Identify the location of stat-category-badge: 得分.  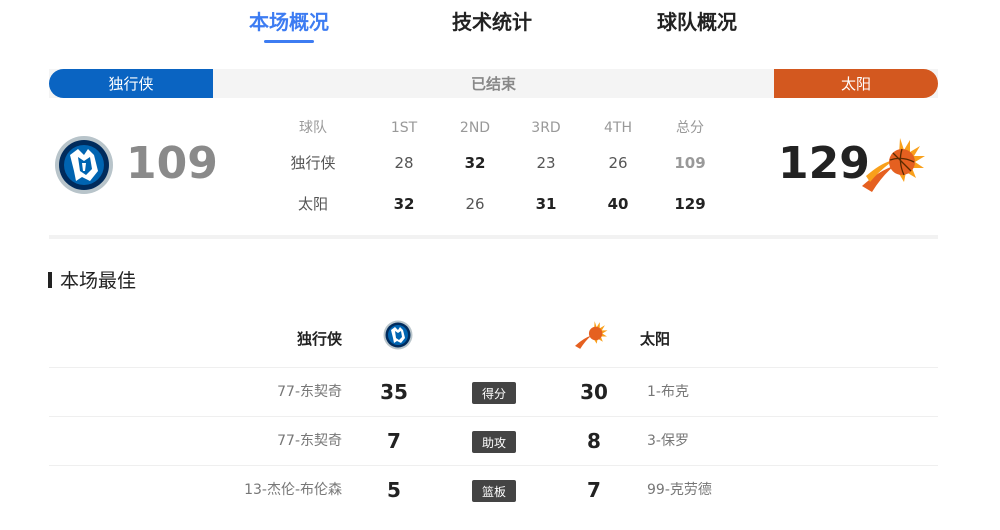
(494, 393).